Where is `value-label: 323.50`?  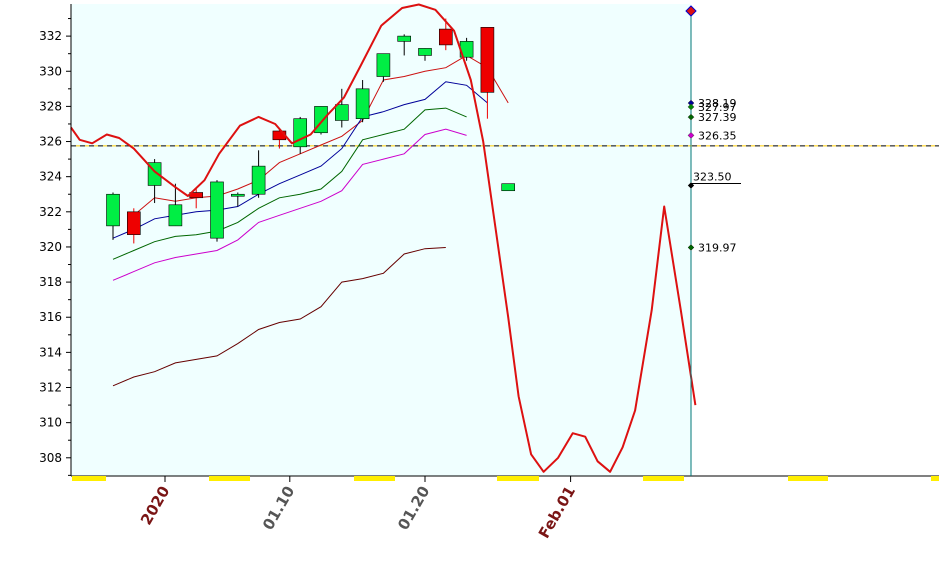 value-label: 323.50 is located at coordinates (712, 176).